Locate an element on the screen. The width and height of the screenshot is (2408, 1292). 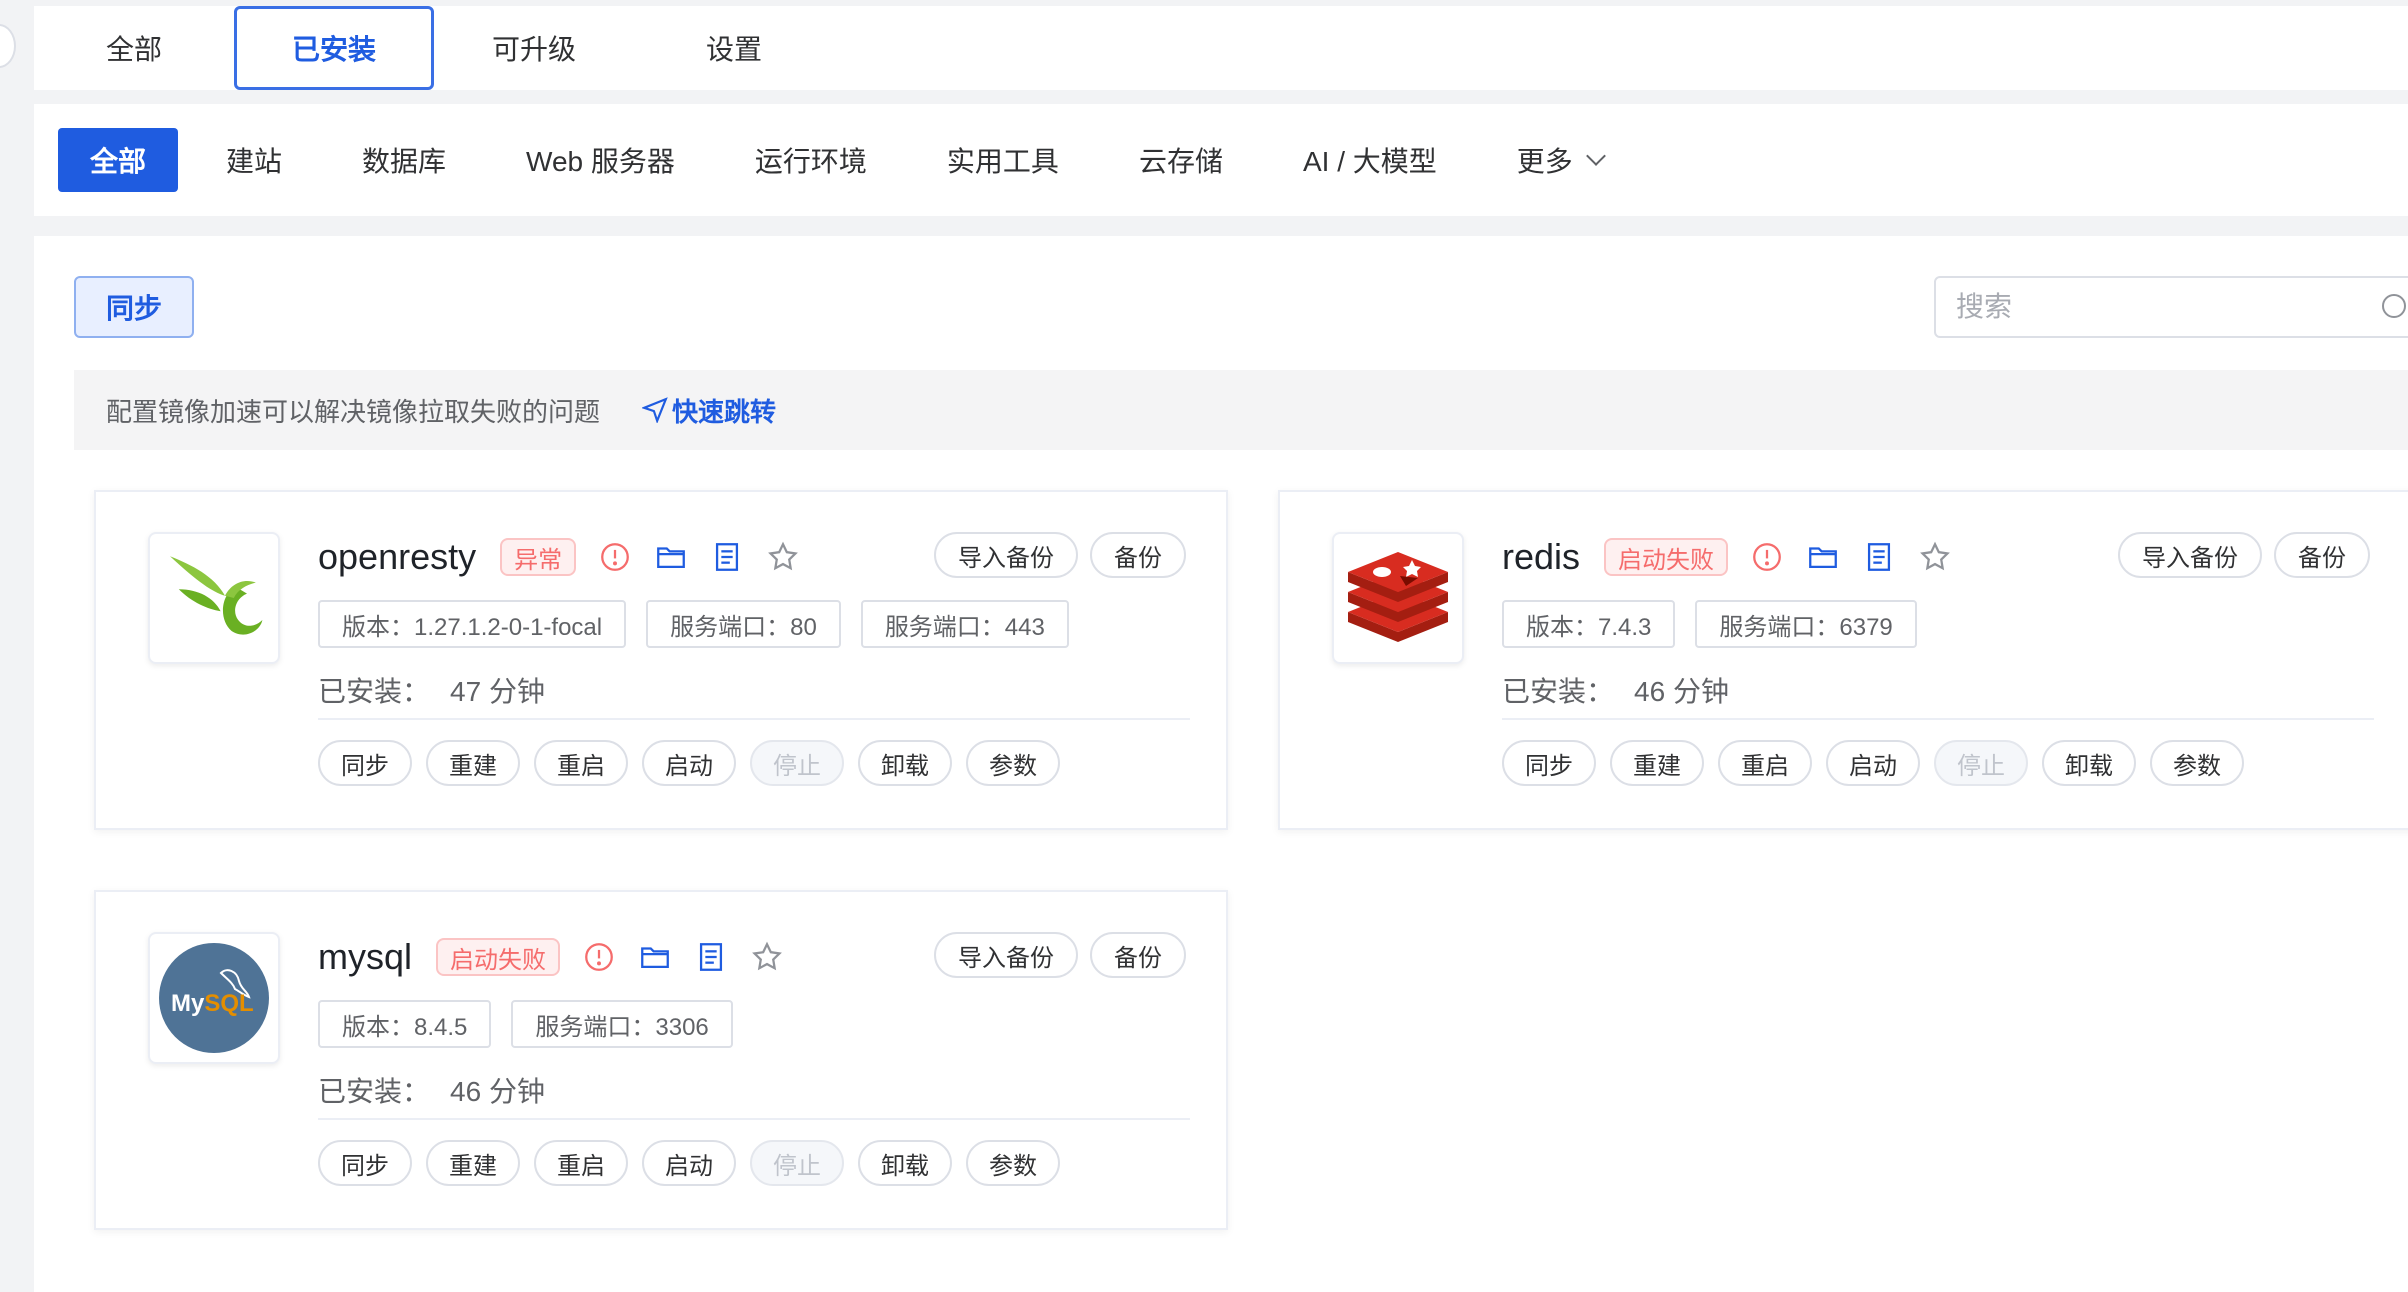
version-tag: 版本：8.4.5 is located at coordinates (405, 1024).